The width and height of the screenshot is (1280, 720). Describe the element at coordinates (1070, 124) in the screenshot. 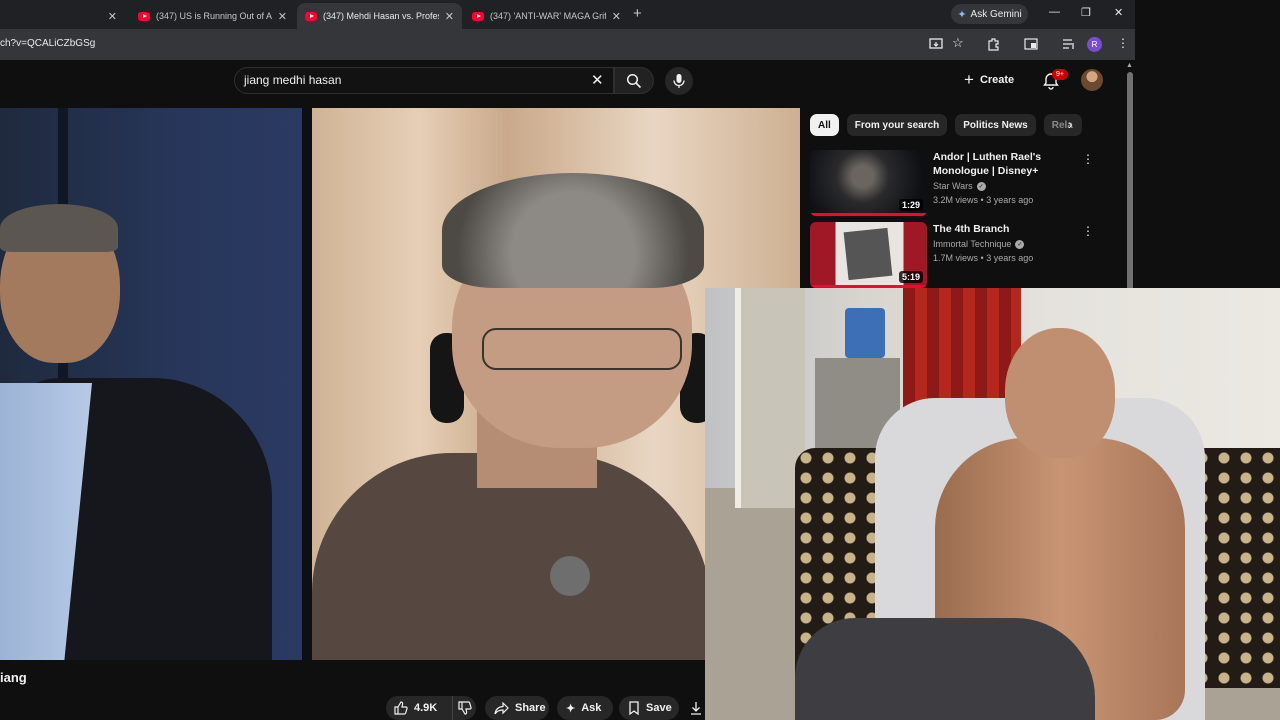

I see `chevron-right-icon: ›` at that location.